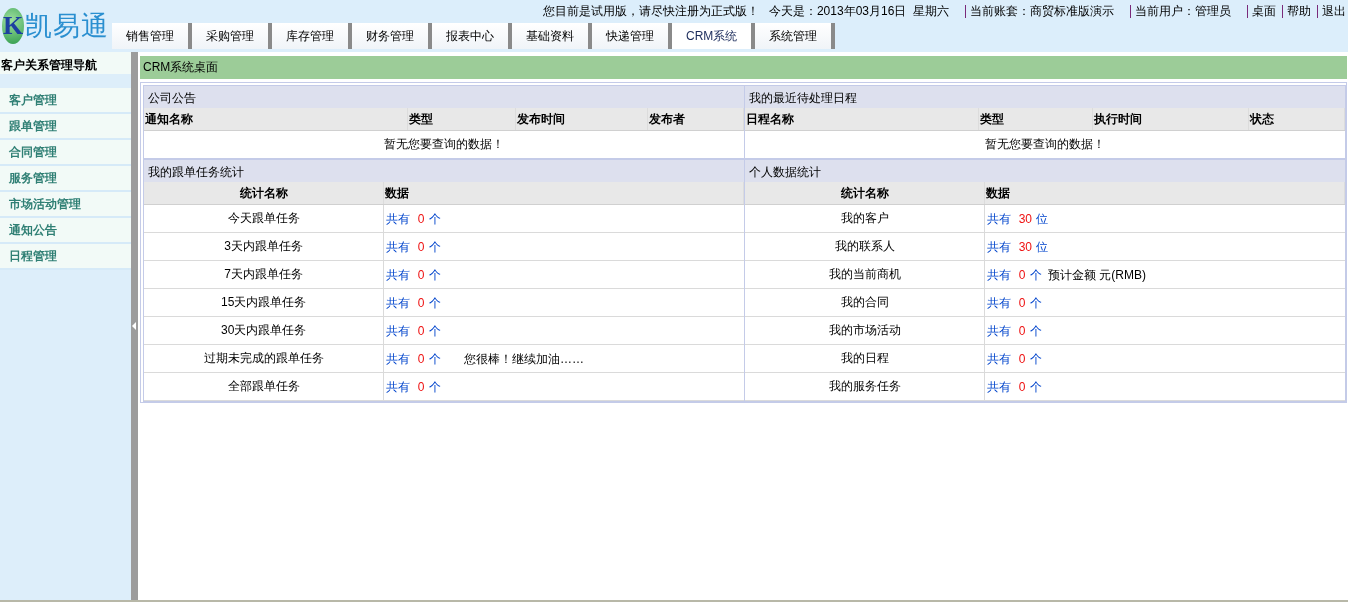  What do you see at coordinates (264, 330) in the screenshot?
I see `table-cell: 30天内跟单任务` at bounding box center [264, 330].